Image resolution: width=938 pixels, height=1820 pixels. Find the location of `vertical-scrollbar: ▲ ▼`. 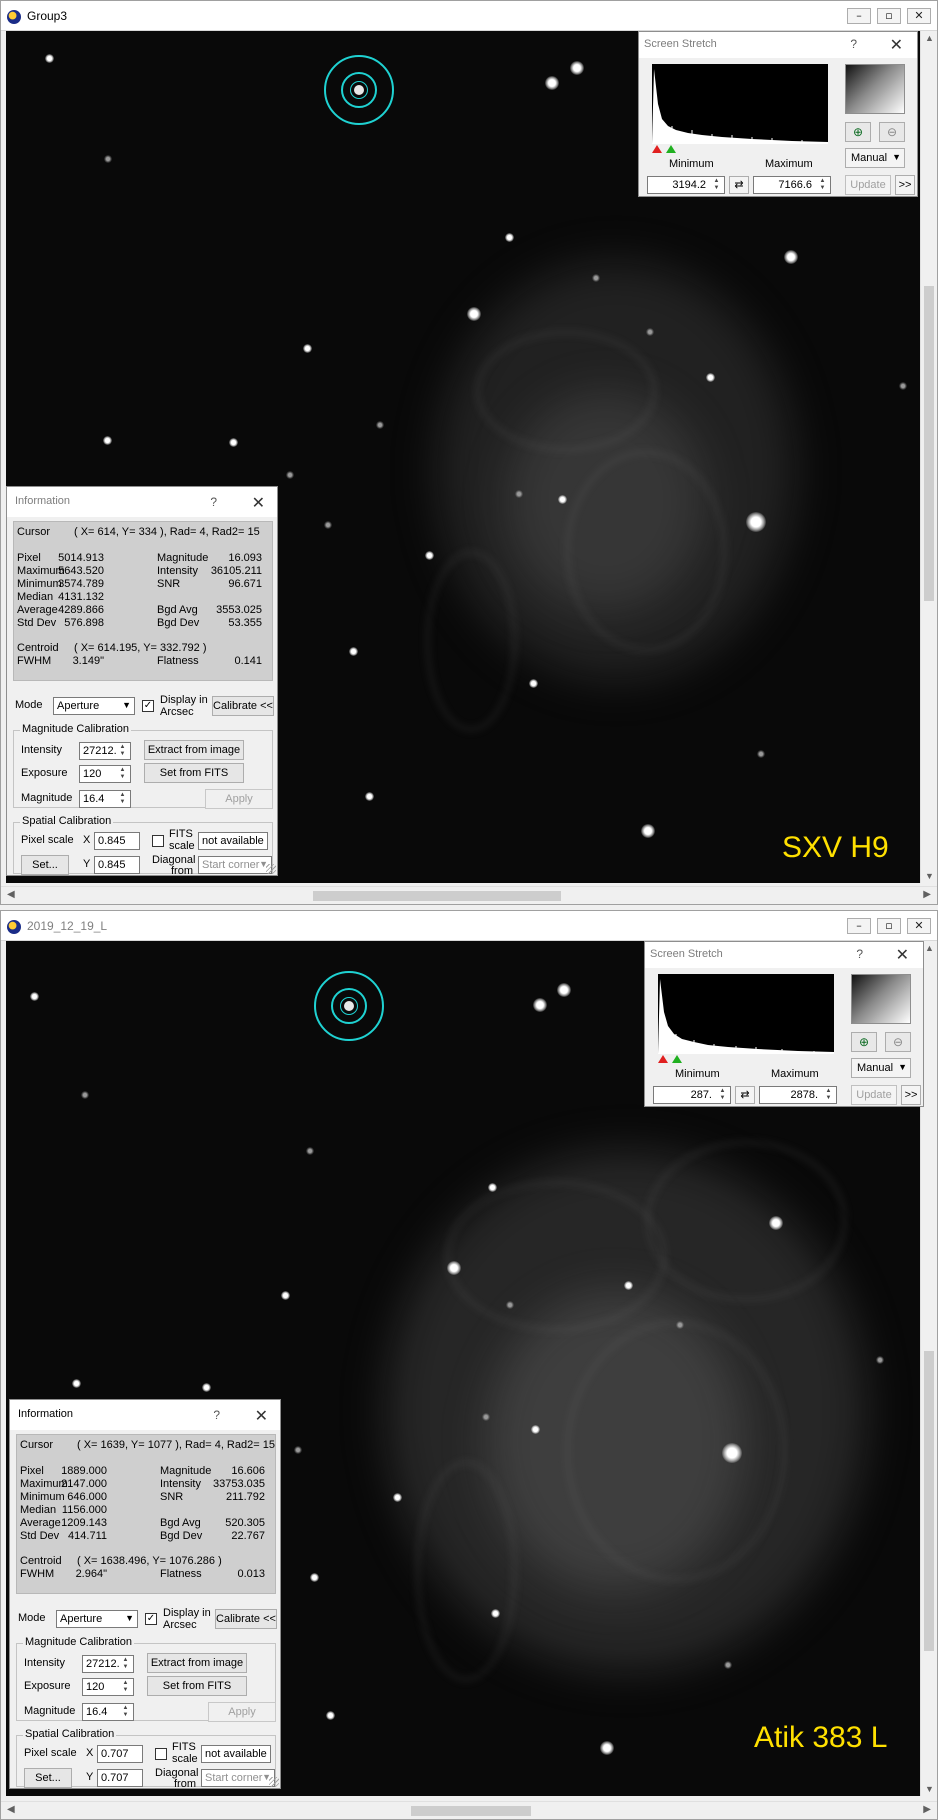

vertical-scrollbar: ▲ ▼ is located at coordinates (928, 457).